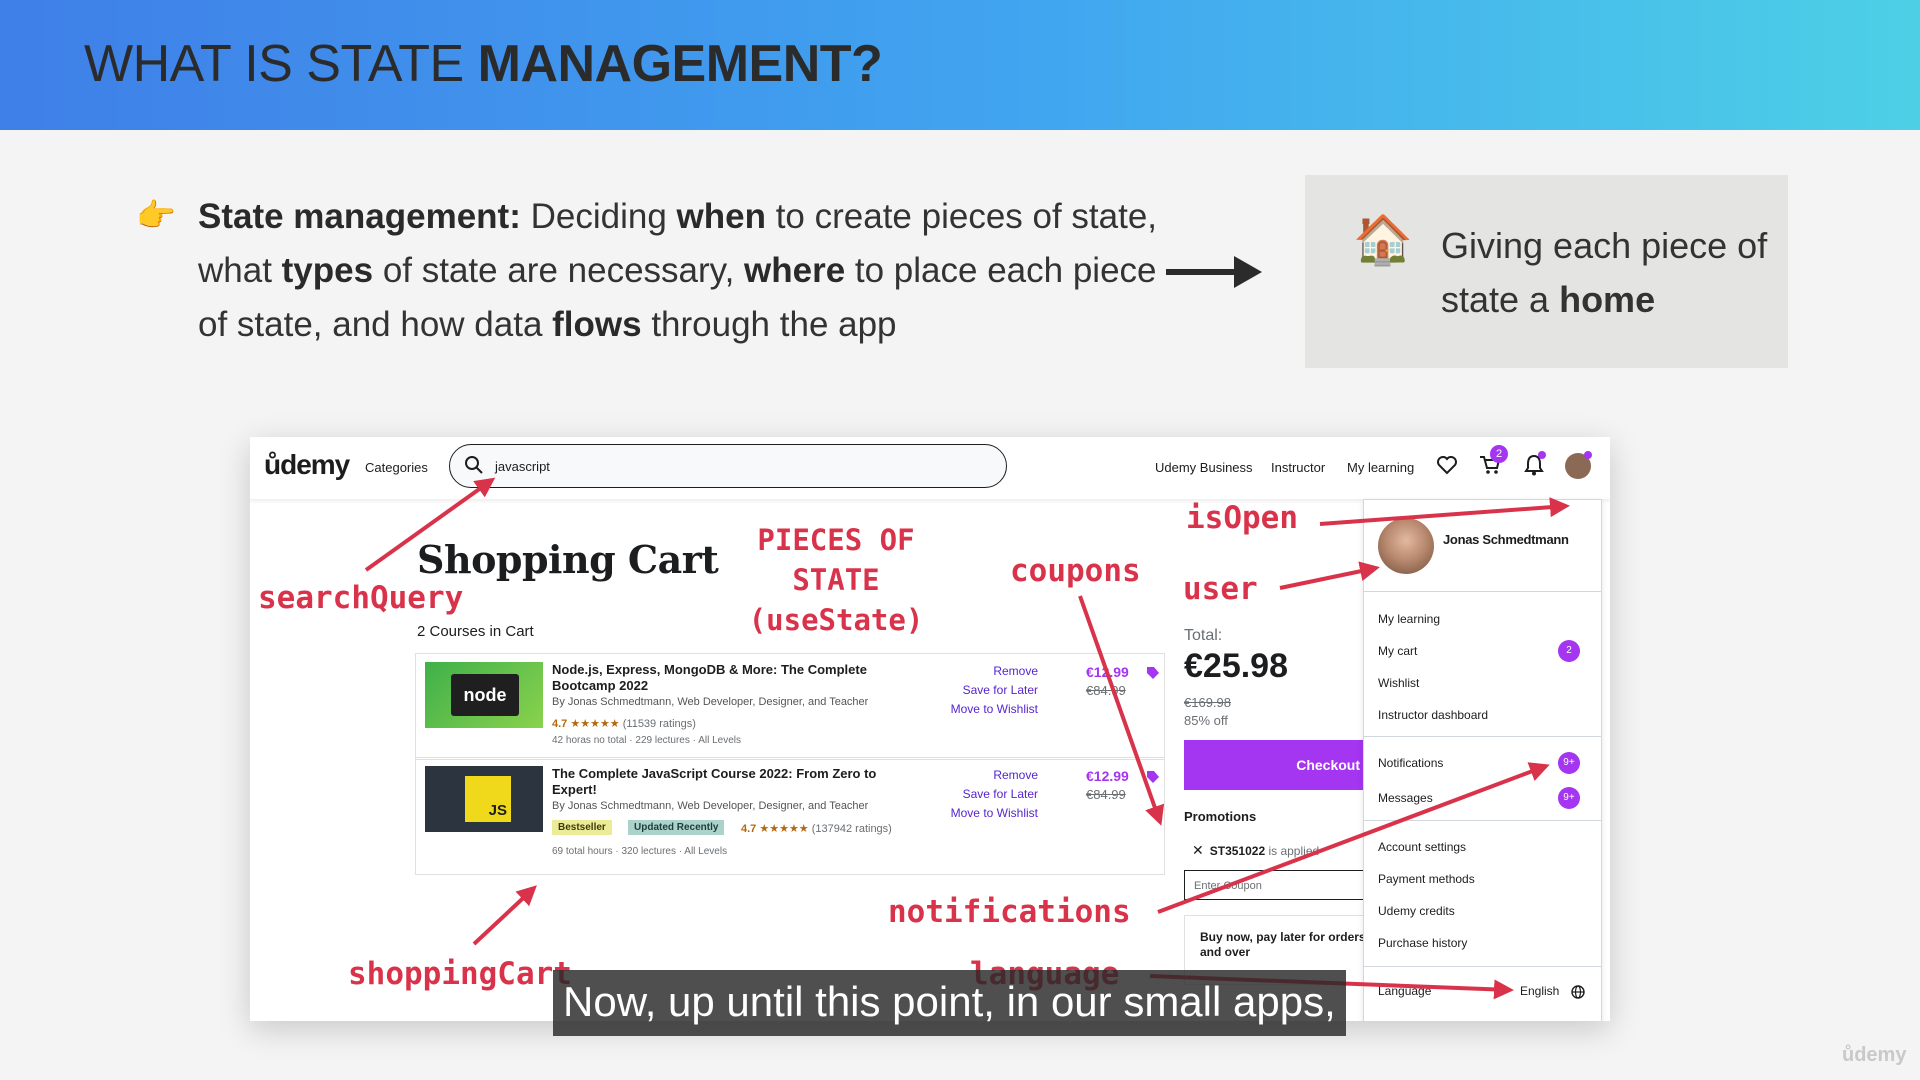  Describe the element at coordinates (1353, 838) in the screenshot. I see `arrow-notifications` at that location.